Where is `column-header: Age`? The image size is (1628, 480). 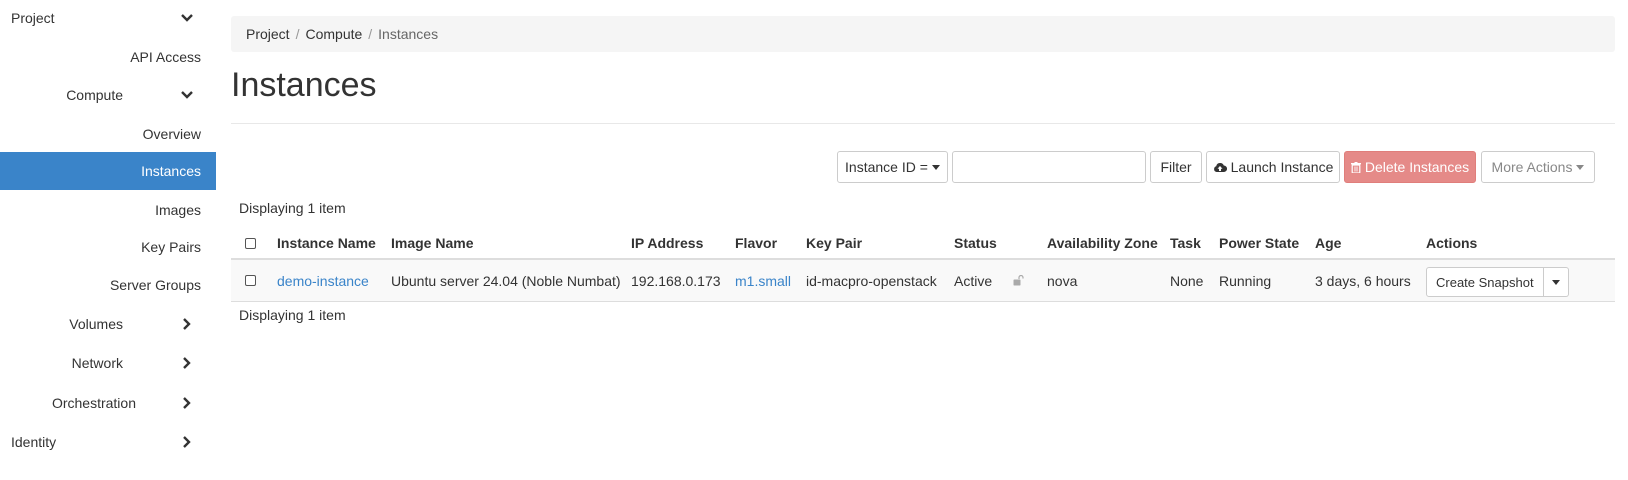
column-header: Age is located at coordinates (1328, 243).